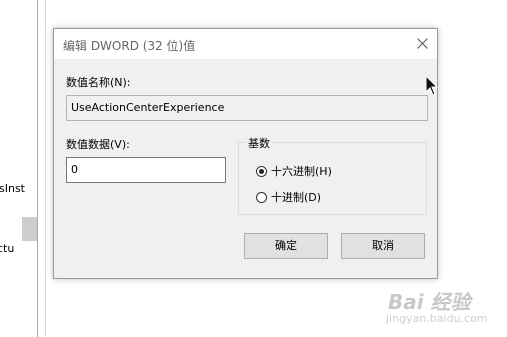 This screenshot has width=507, height=337. I want to click on background-clipped-text: sInst, so click(12, 188).